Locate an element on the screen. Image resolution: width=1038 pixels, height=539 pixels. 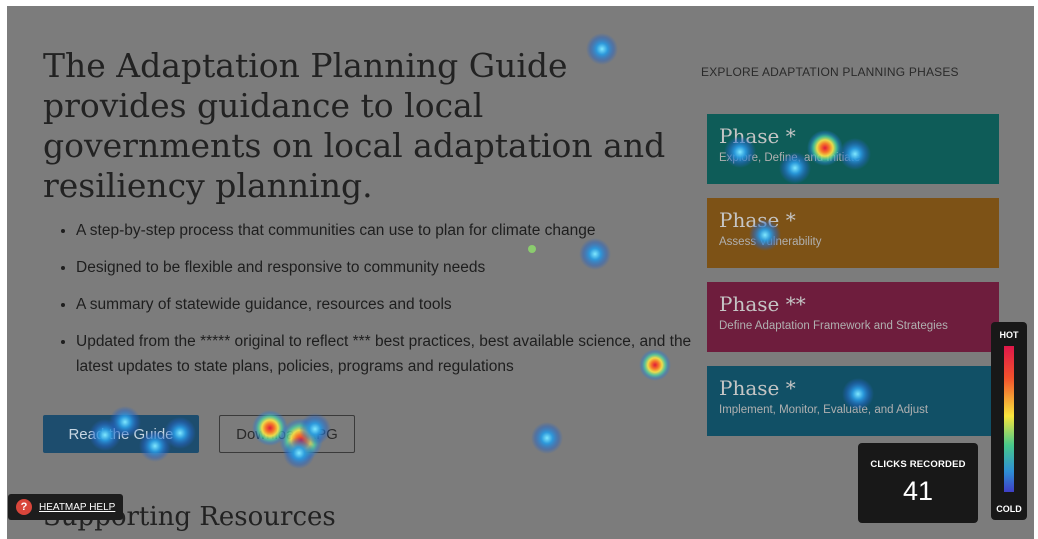
phase-card-2: Phase * Assess Vulnerability is located at coordinates (853, 233).